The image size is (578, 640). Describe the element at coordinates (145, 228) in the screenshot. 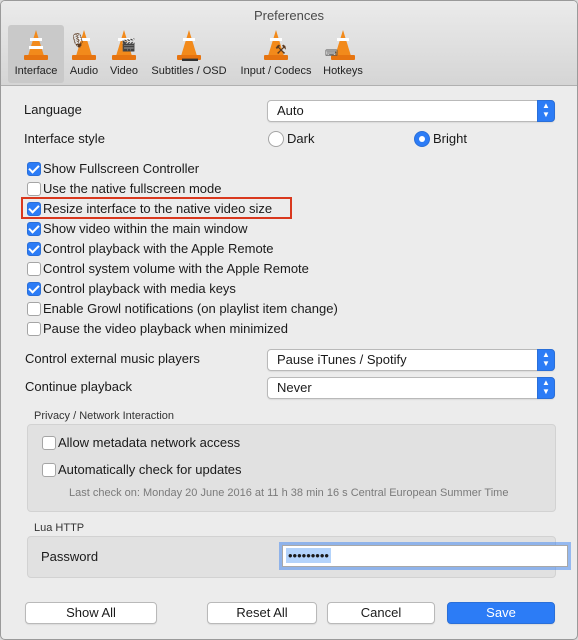

I see `checkbox-label: Show video within the main window` at that location.